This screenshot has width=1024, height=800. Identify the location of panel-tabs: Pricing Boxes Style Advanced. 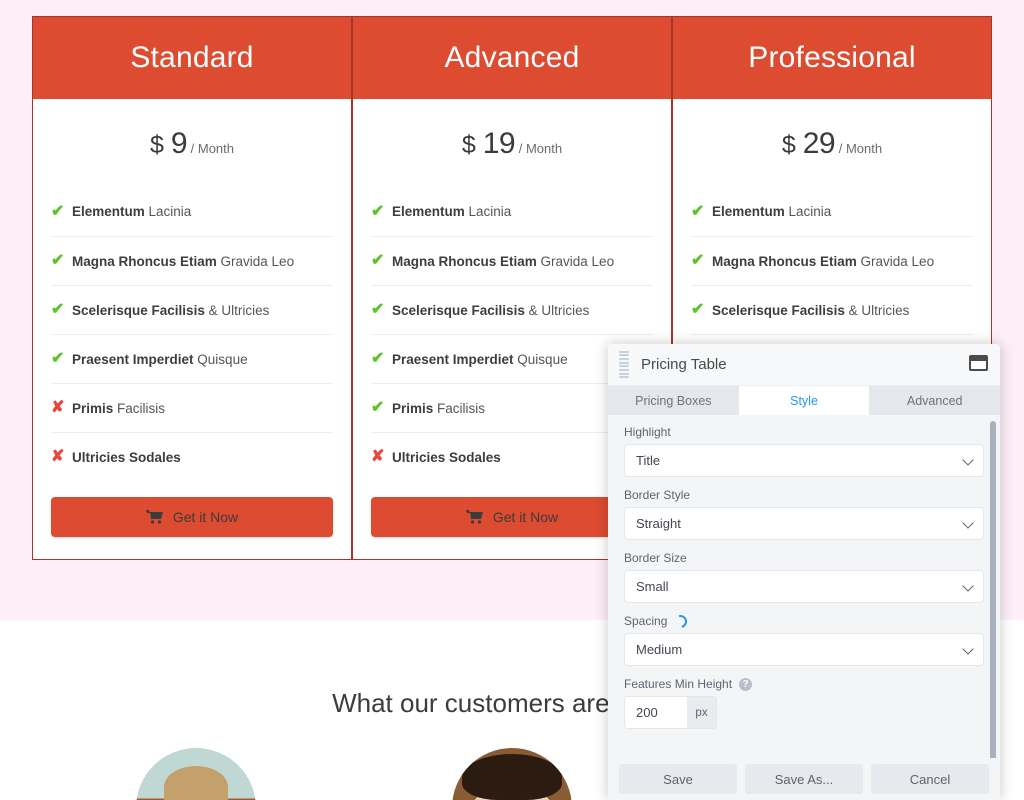
(804, 400).